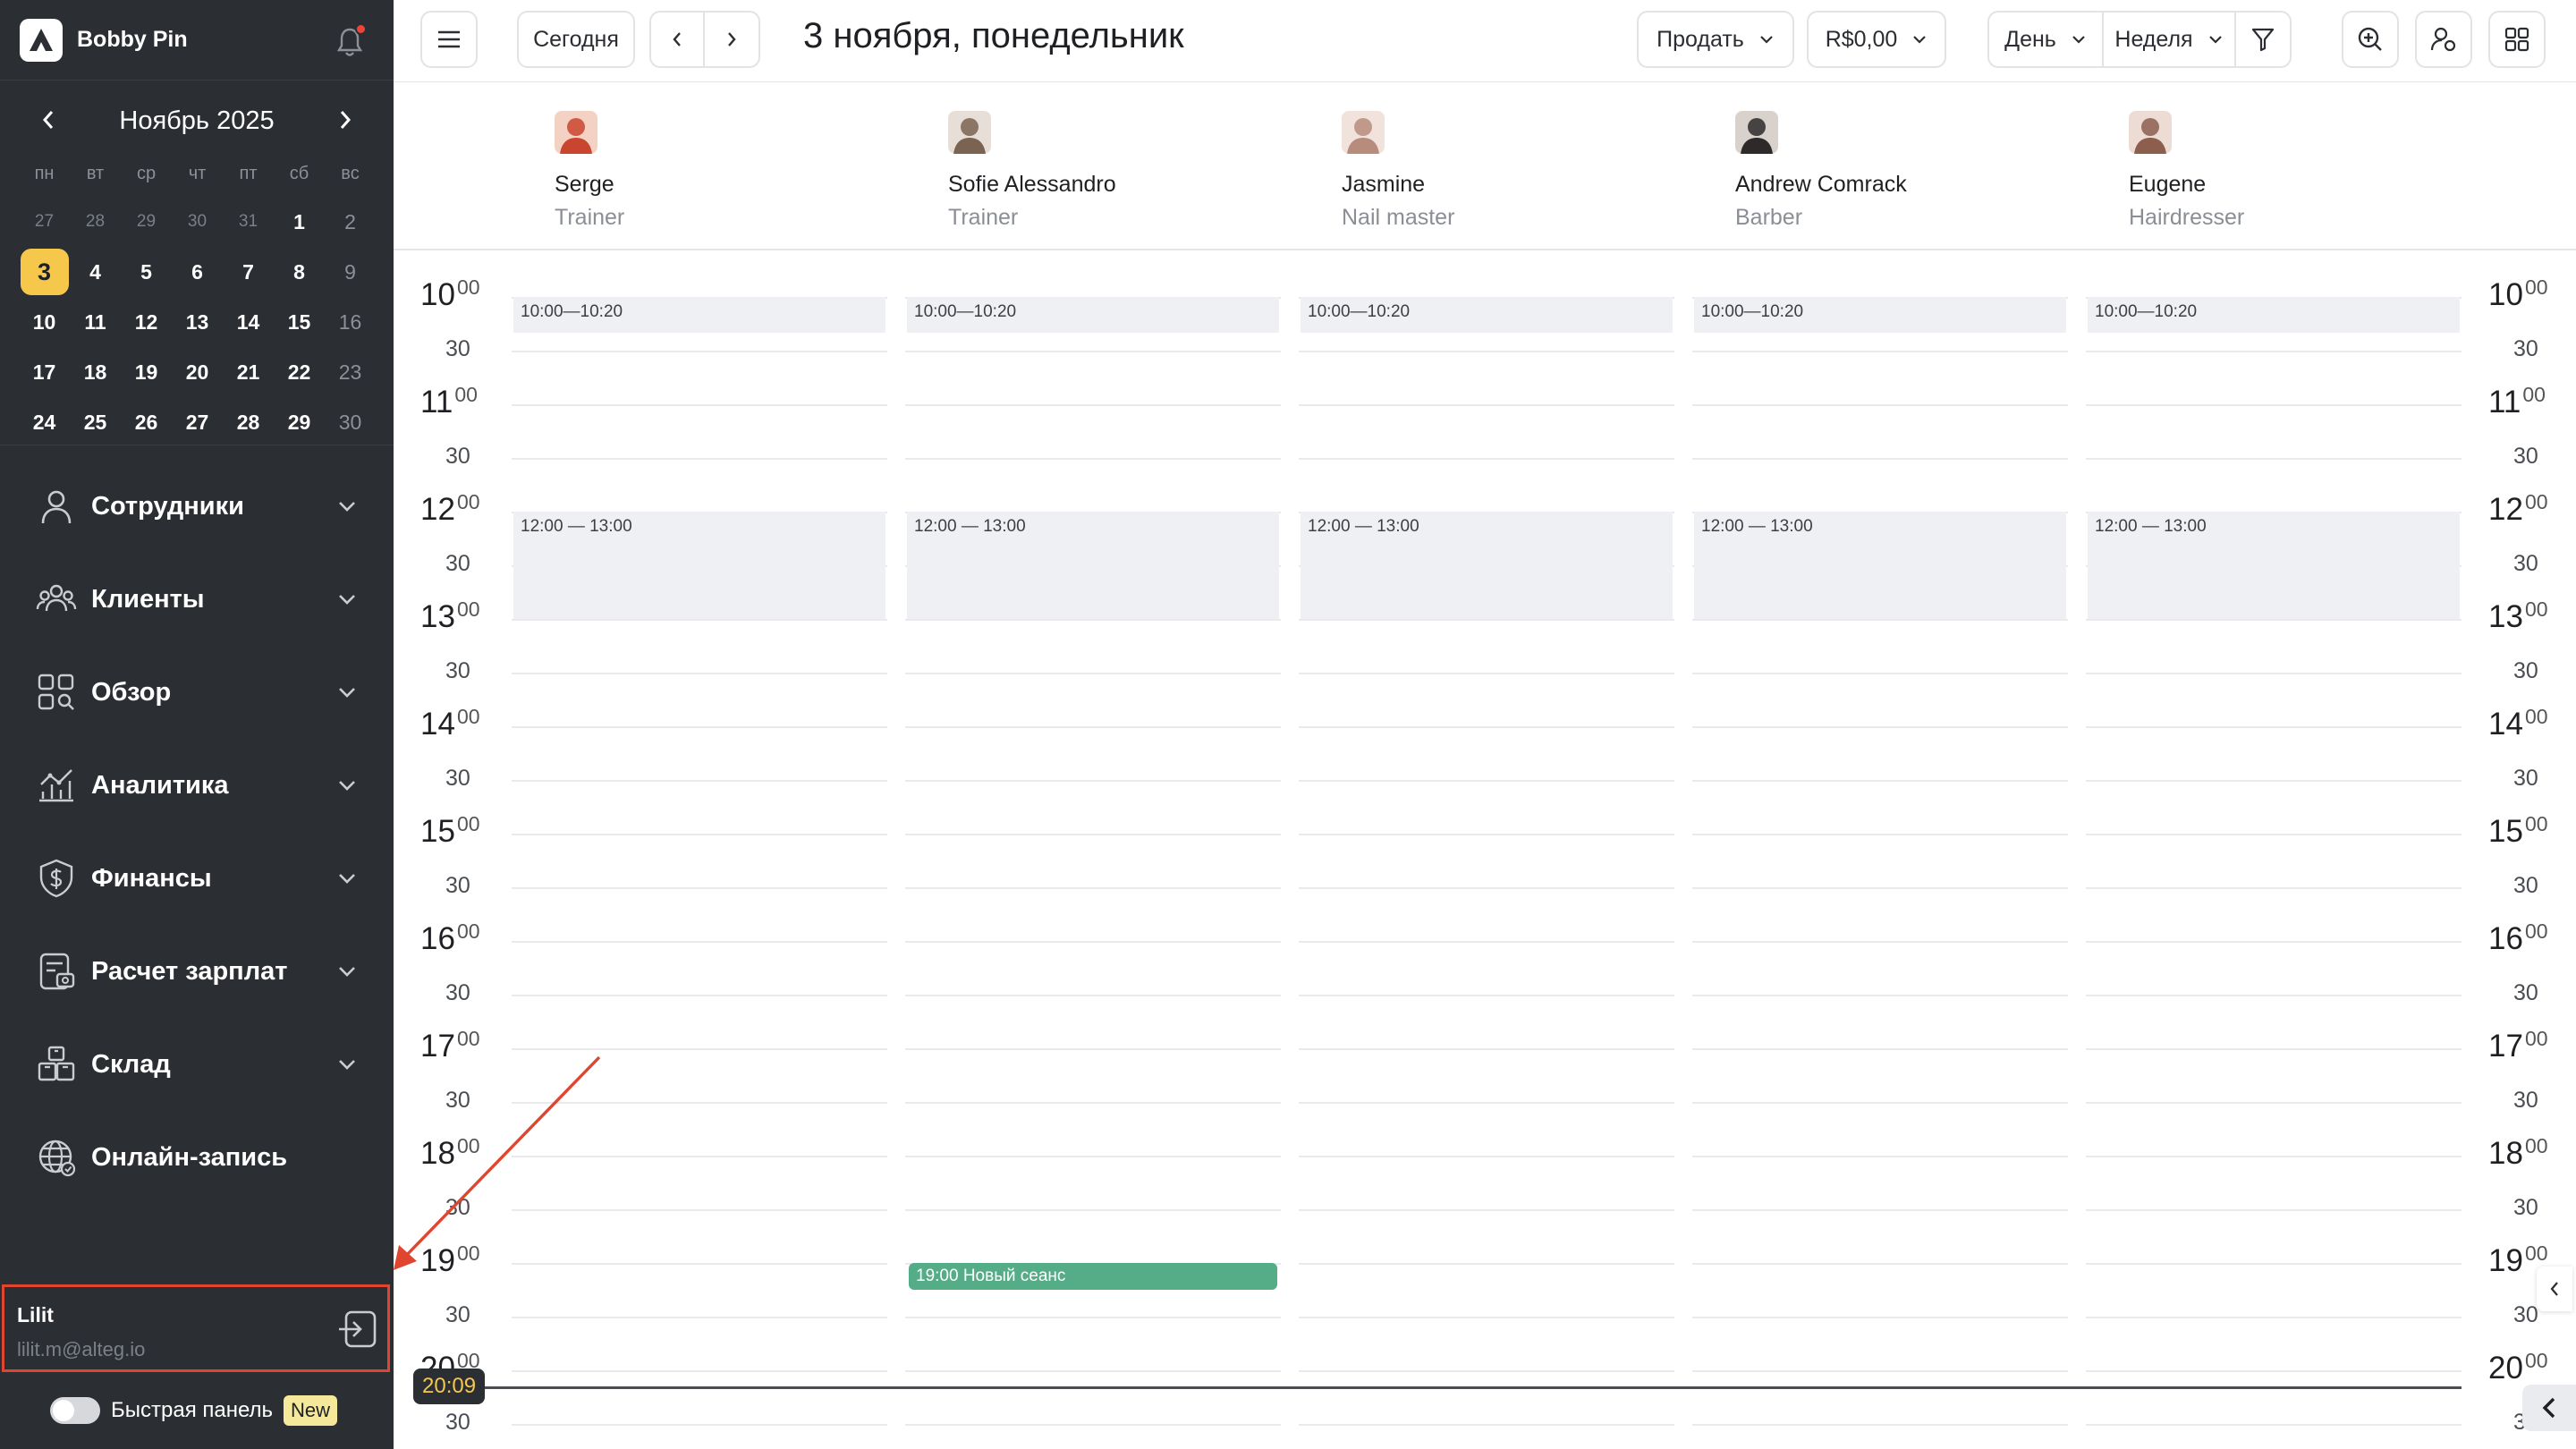 This screenshot has height=1449, width=2576. I want to click on payroll-icon, so click(57, 971).